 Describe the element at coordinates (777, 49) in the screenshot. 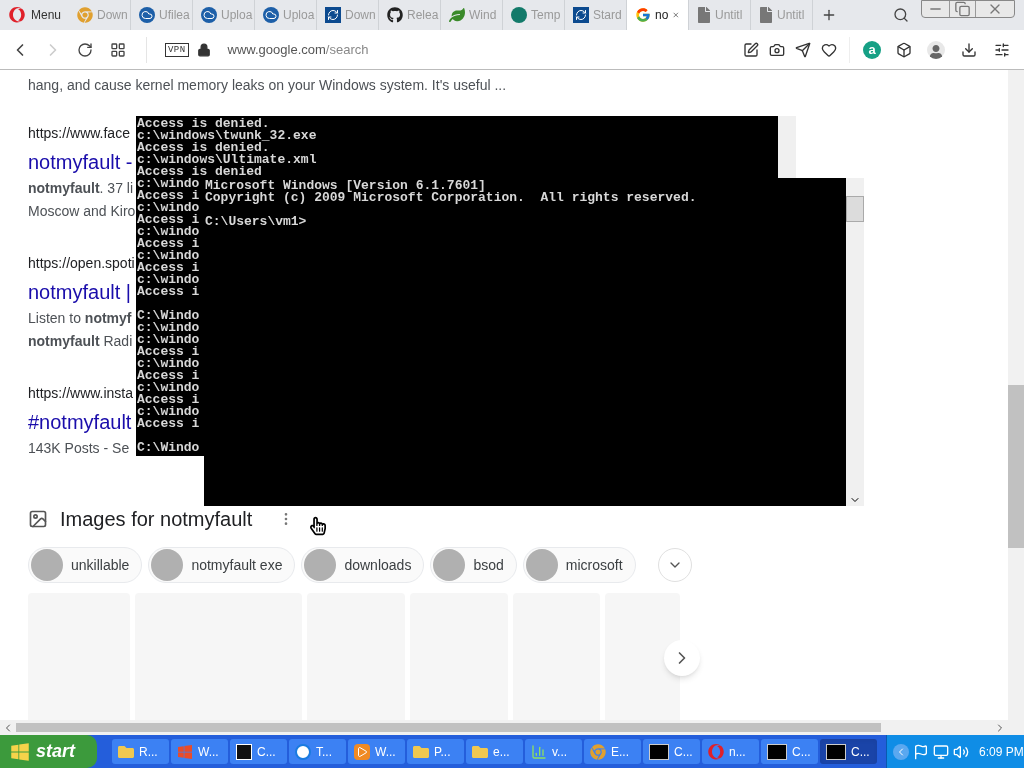

I see `camera-icon` at that location.